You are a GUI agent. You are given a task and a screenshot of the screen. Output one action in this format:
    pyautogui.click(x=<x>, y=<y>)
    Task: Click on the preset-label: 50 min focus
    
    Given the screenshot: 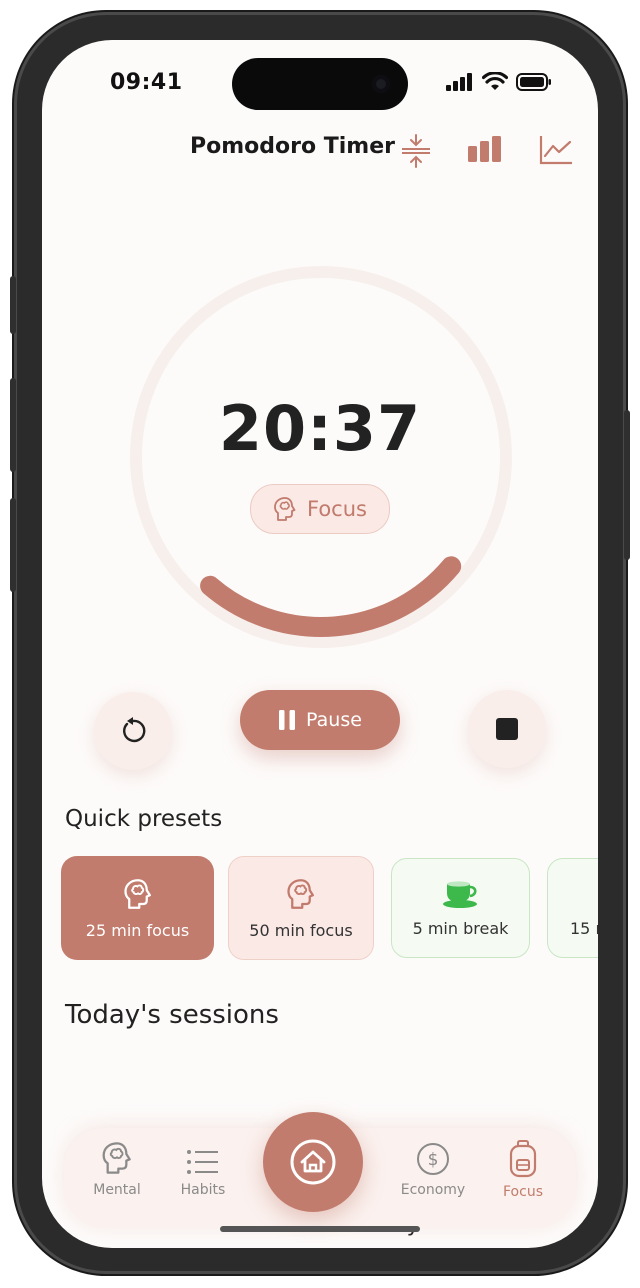 What is the action you would take?
    pyautogui.click(x=301, y=930)
    